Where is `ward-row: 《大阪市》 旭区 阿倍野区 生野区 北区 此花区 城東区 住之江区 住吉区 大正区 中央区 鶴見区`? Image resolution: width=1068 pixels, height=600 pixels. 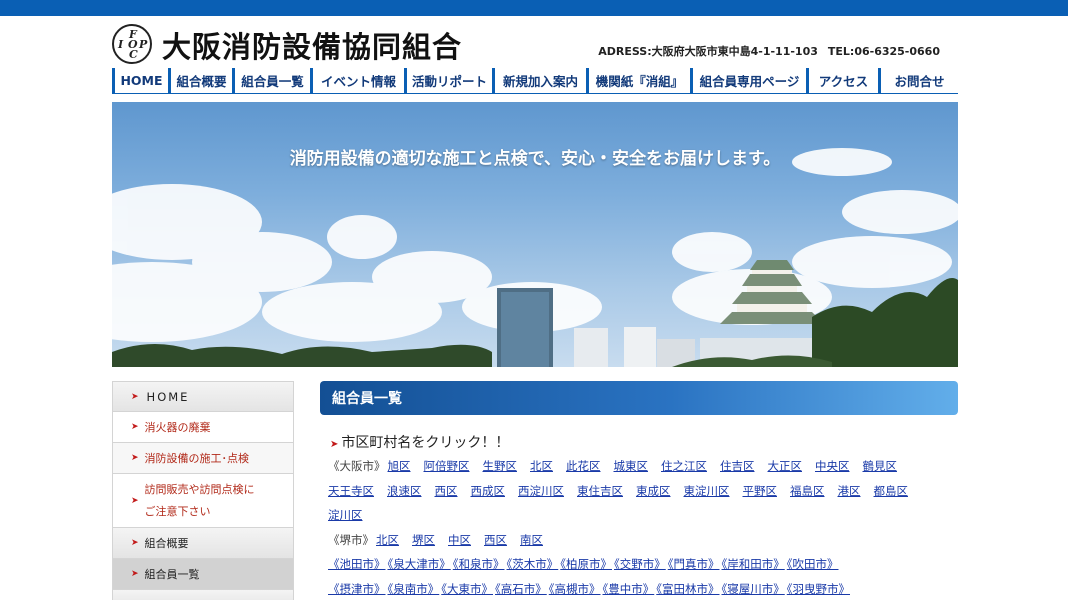
ward-row: 《大阪市》 旭区 阿倍野区 生野区 北区 此花区 城東区 住之江区 住吉区 大正区 中央区 鶴見区 is located at coordinates (643, 466).